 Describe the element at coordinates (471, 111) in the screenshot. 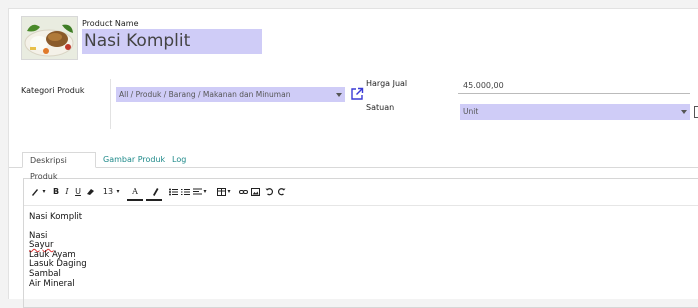

I see `unit-value: Unit` at that location.